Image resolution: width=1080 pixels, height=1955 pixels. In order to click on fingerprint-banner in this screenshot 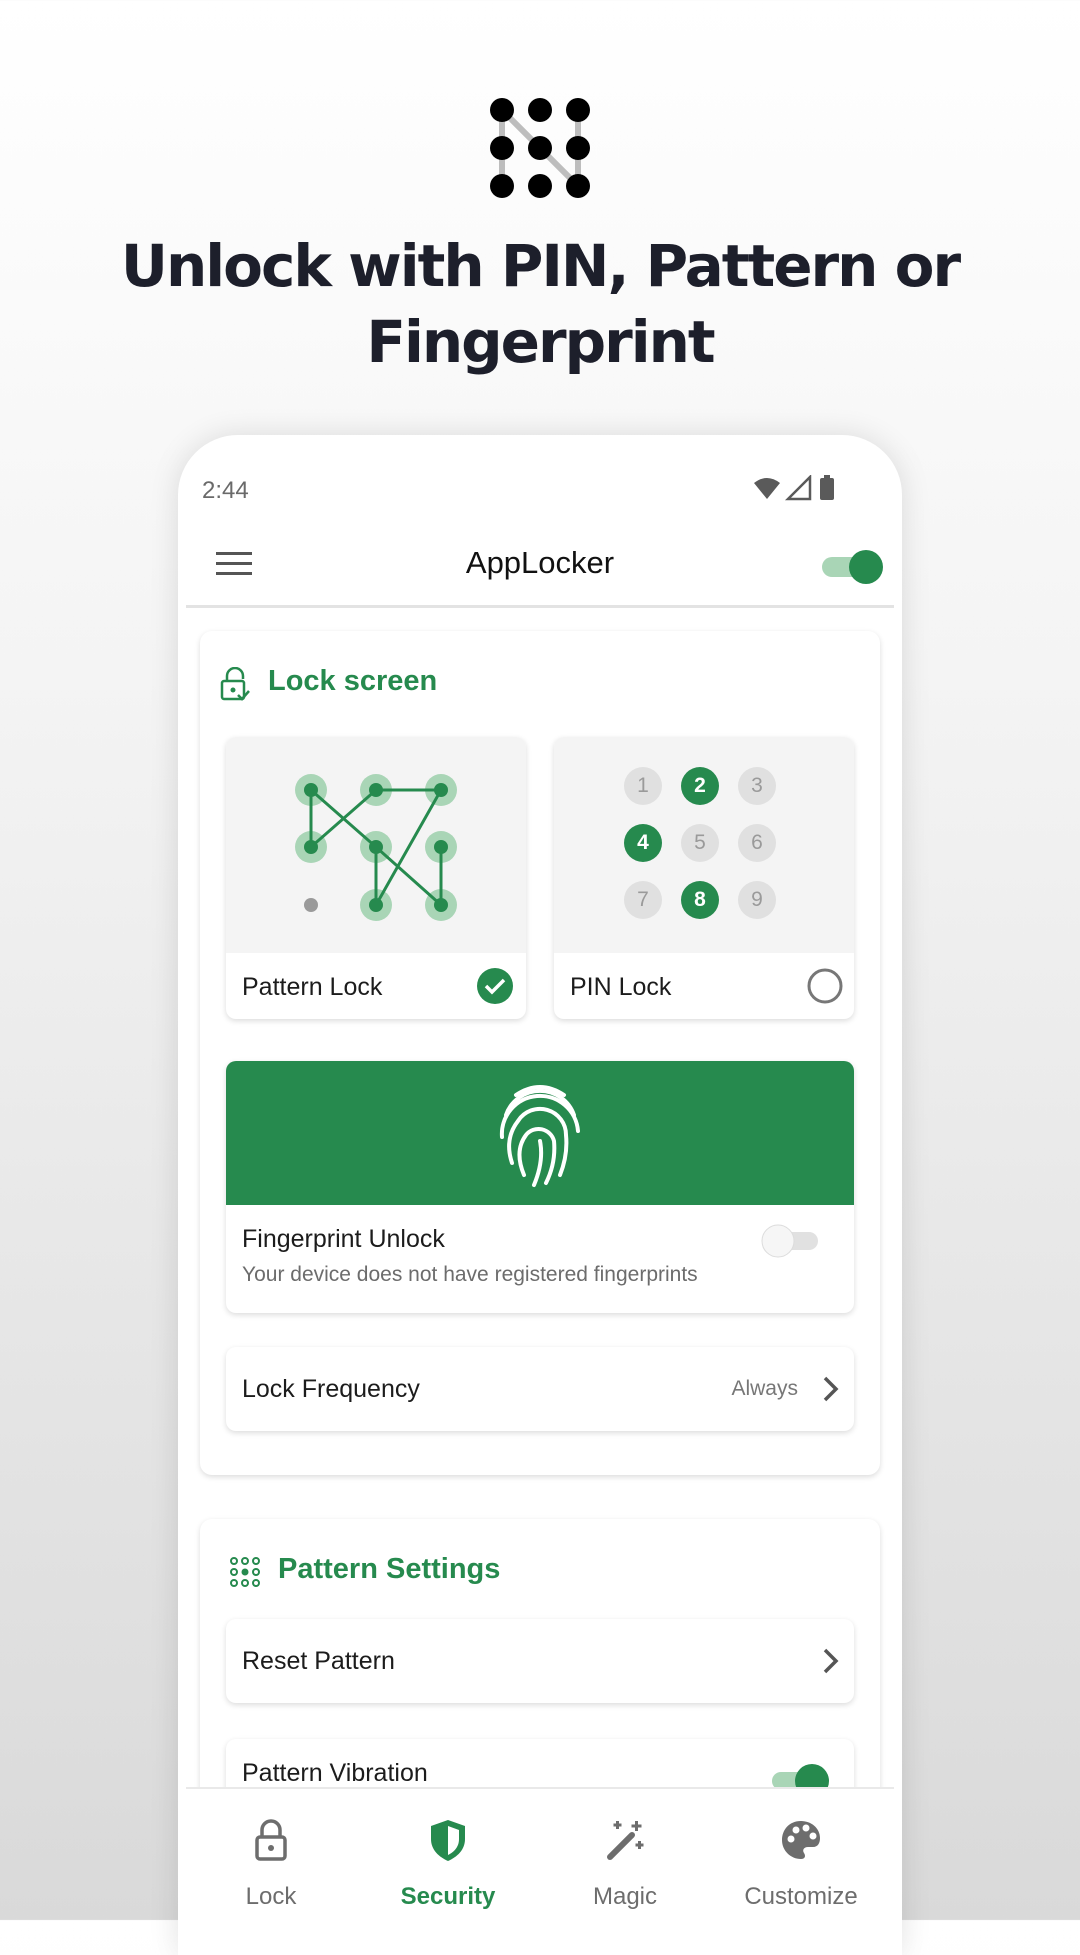, I will do `click(540, 1133)`.